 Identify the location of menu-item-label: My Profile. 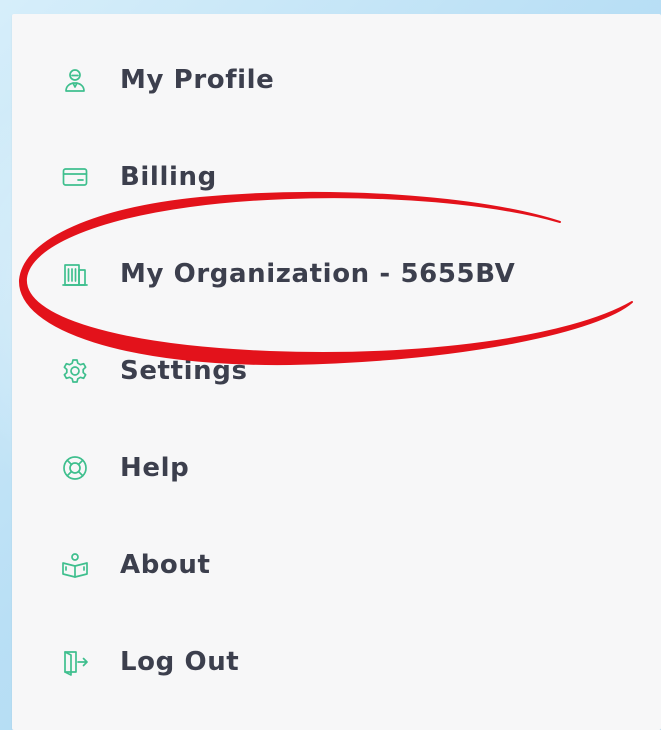
(197, 80).